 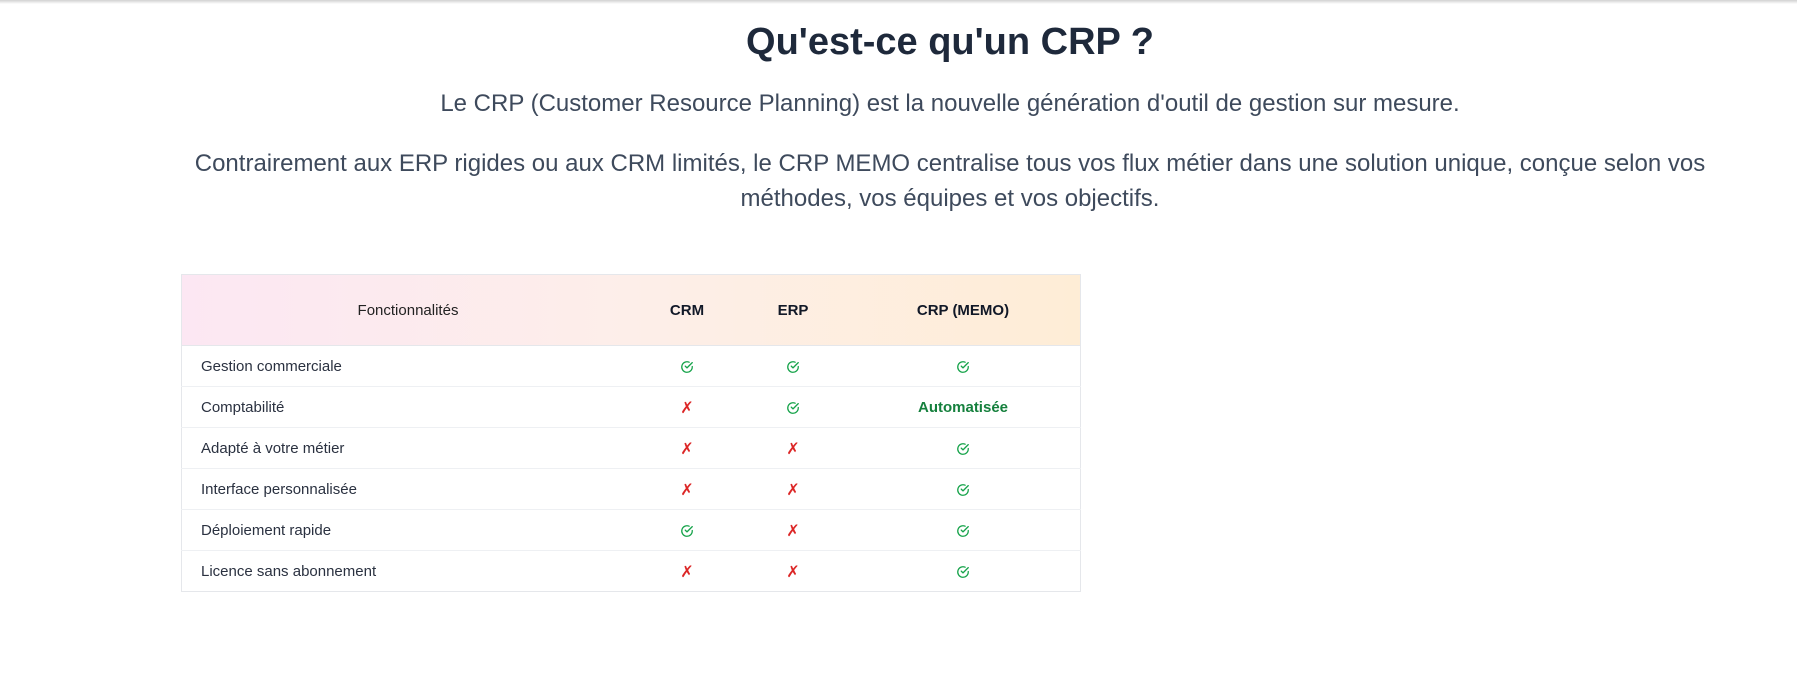 I want to click on header-crp: CRP (MEMO), so click(x=963, y=310).